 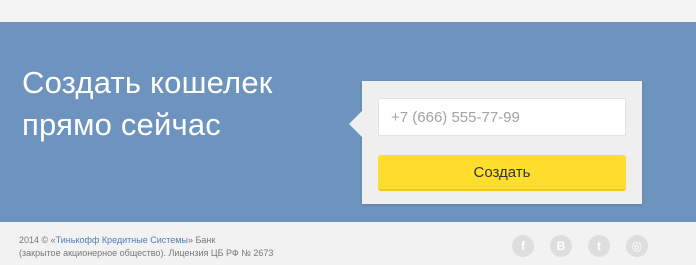 I want to click on headline-line-2: прямо сейчас, so click(x=121, y=124).